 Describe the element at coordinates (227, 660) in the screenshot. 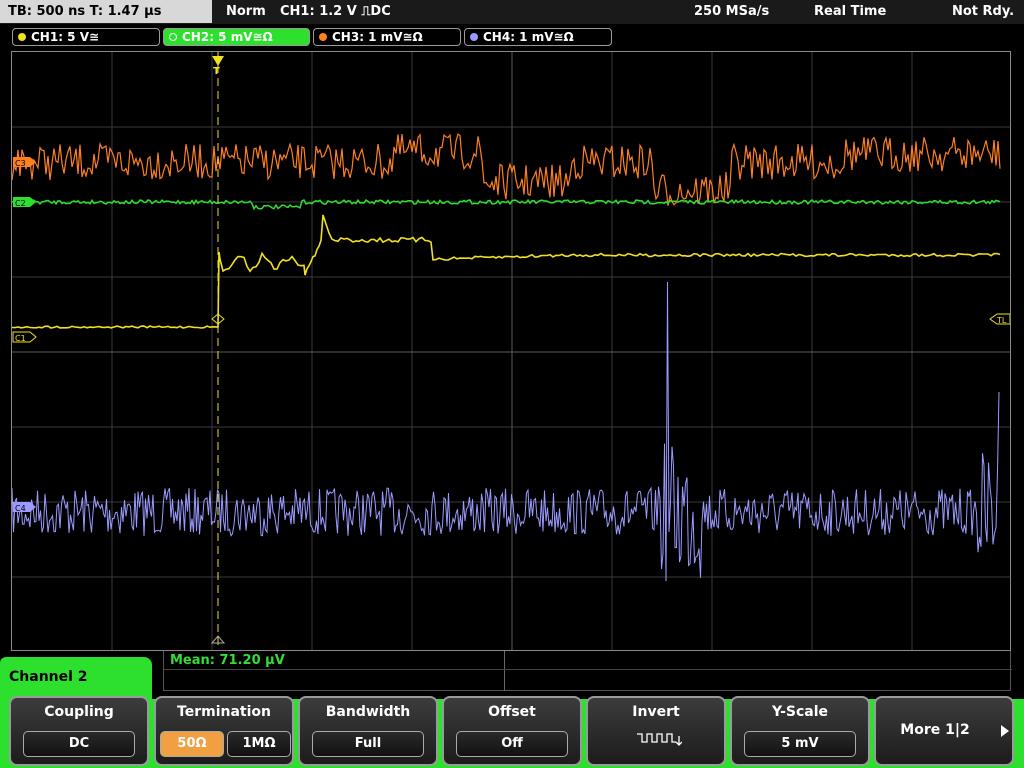

I see `mean-measurement: Mean: 71.20 µV` at that location.